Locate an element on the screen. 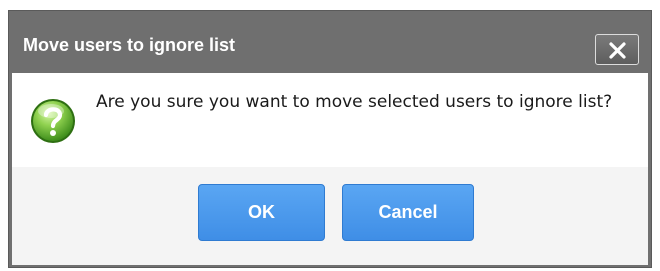 The height and width of the screenshot is (271, 660). dialog-title: Move users to ignore list is located at coordinates (129, 45).